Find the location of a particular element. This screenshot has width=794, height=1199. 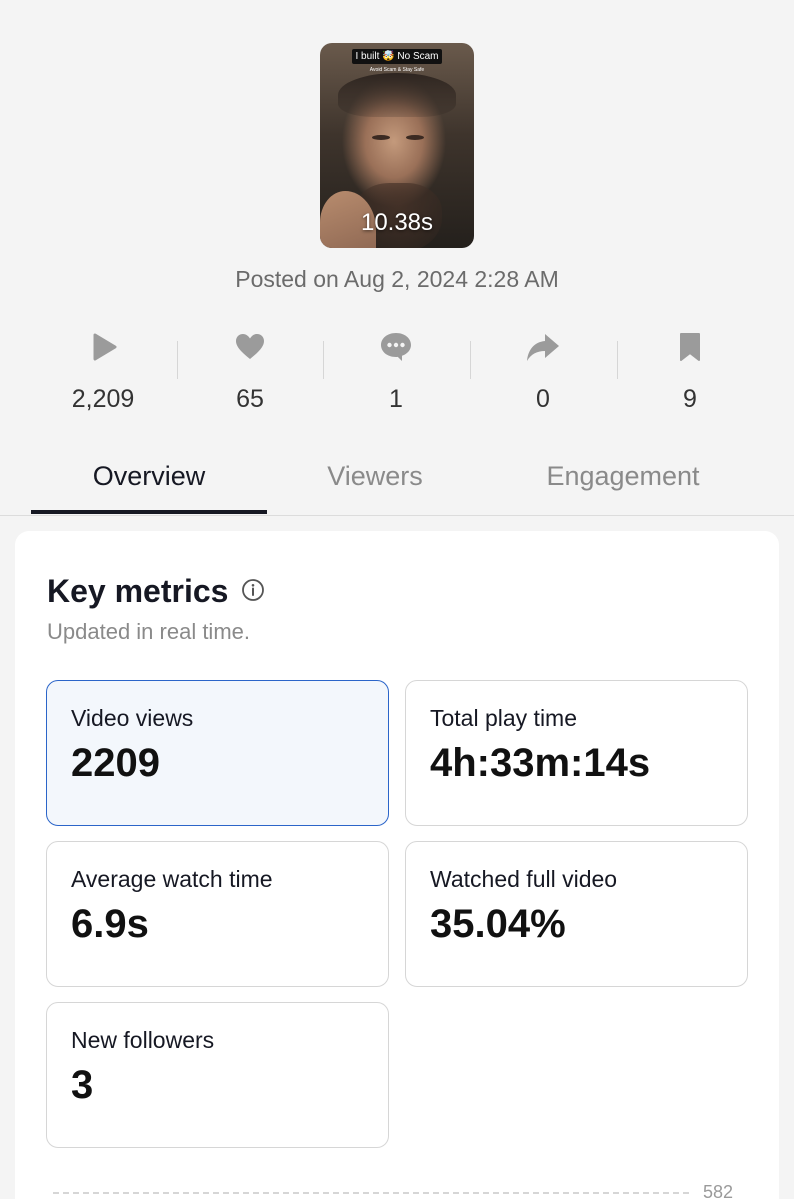

metric-card-watched-full-video: Watched full video 35.04% is located at coordinates (576, 914).